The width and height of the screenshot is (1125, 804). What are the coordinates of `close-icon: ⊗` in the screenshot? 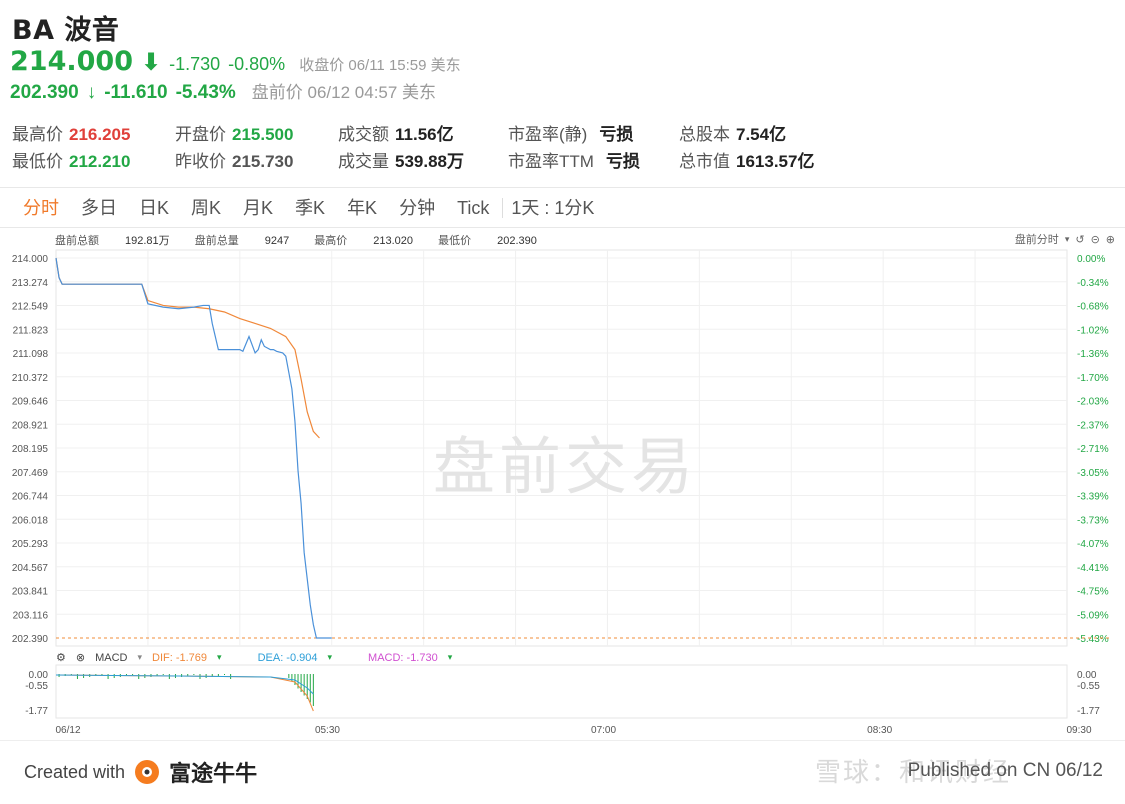 It's located at (80, 657).